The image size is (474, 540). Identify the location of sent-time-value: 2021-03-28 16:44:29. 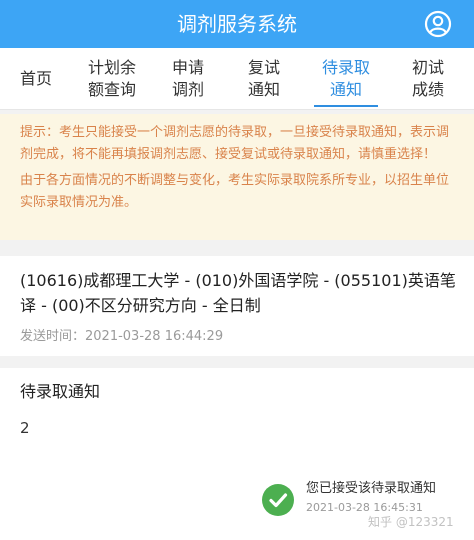
(154, 336).